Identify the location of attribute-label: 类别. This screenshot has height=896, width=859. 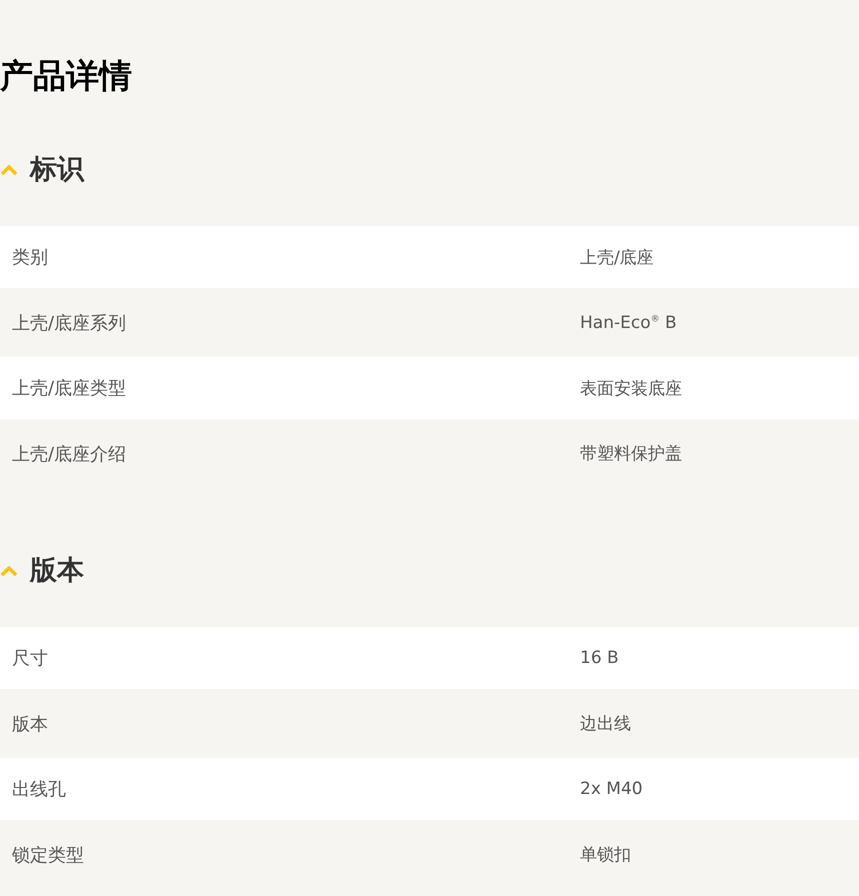
(30, 257).